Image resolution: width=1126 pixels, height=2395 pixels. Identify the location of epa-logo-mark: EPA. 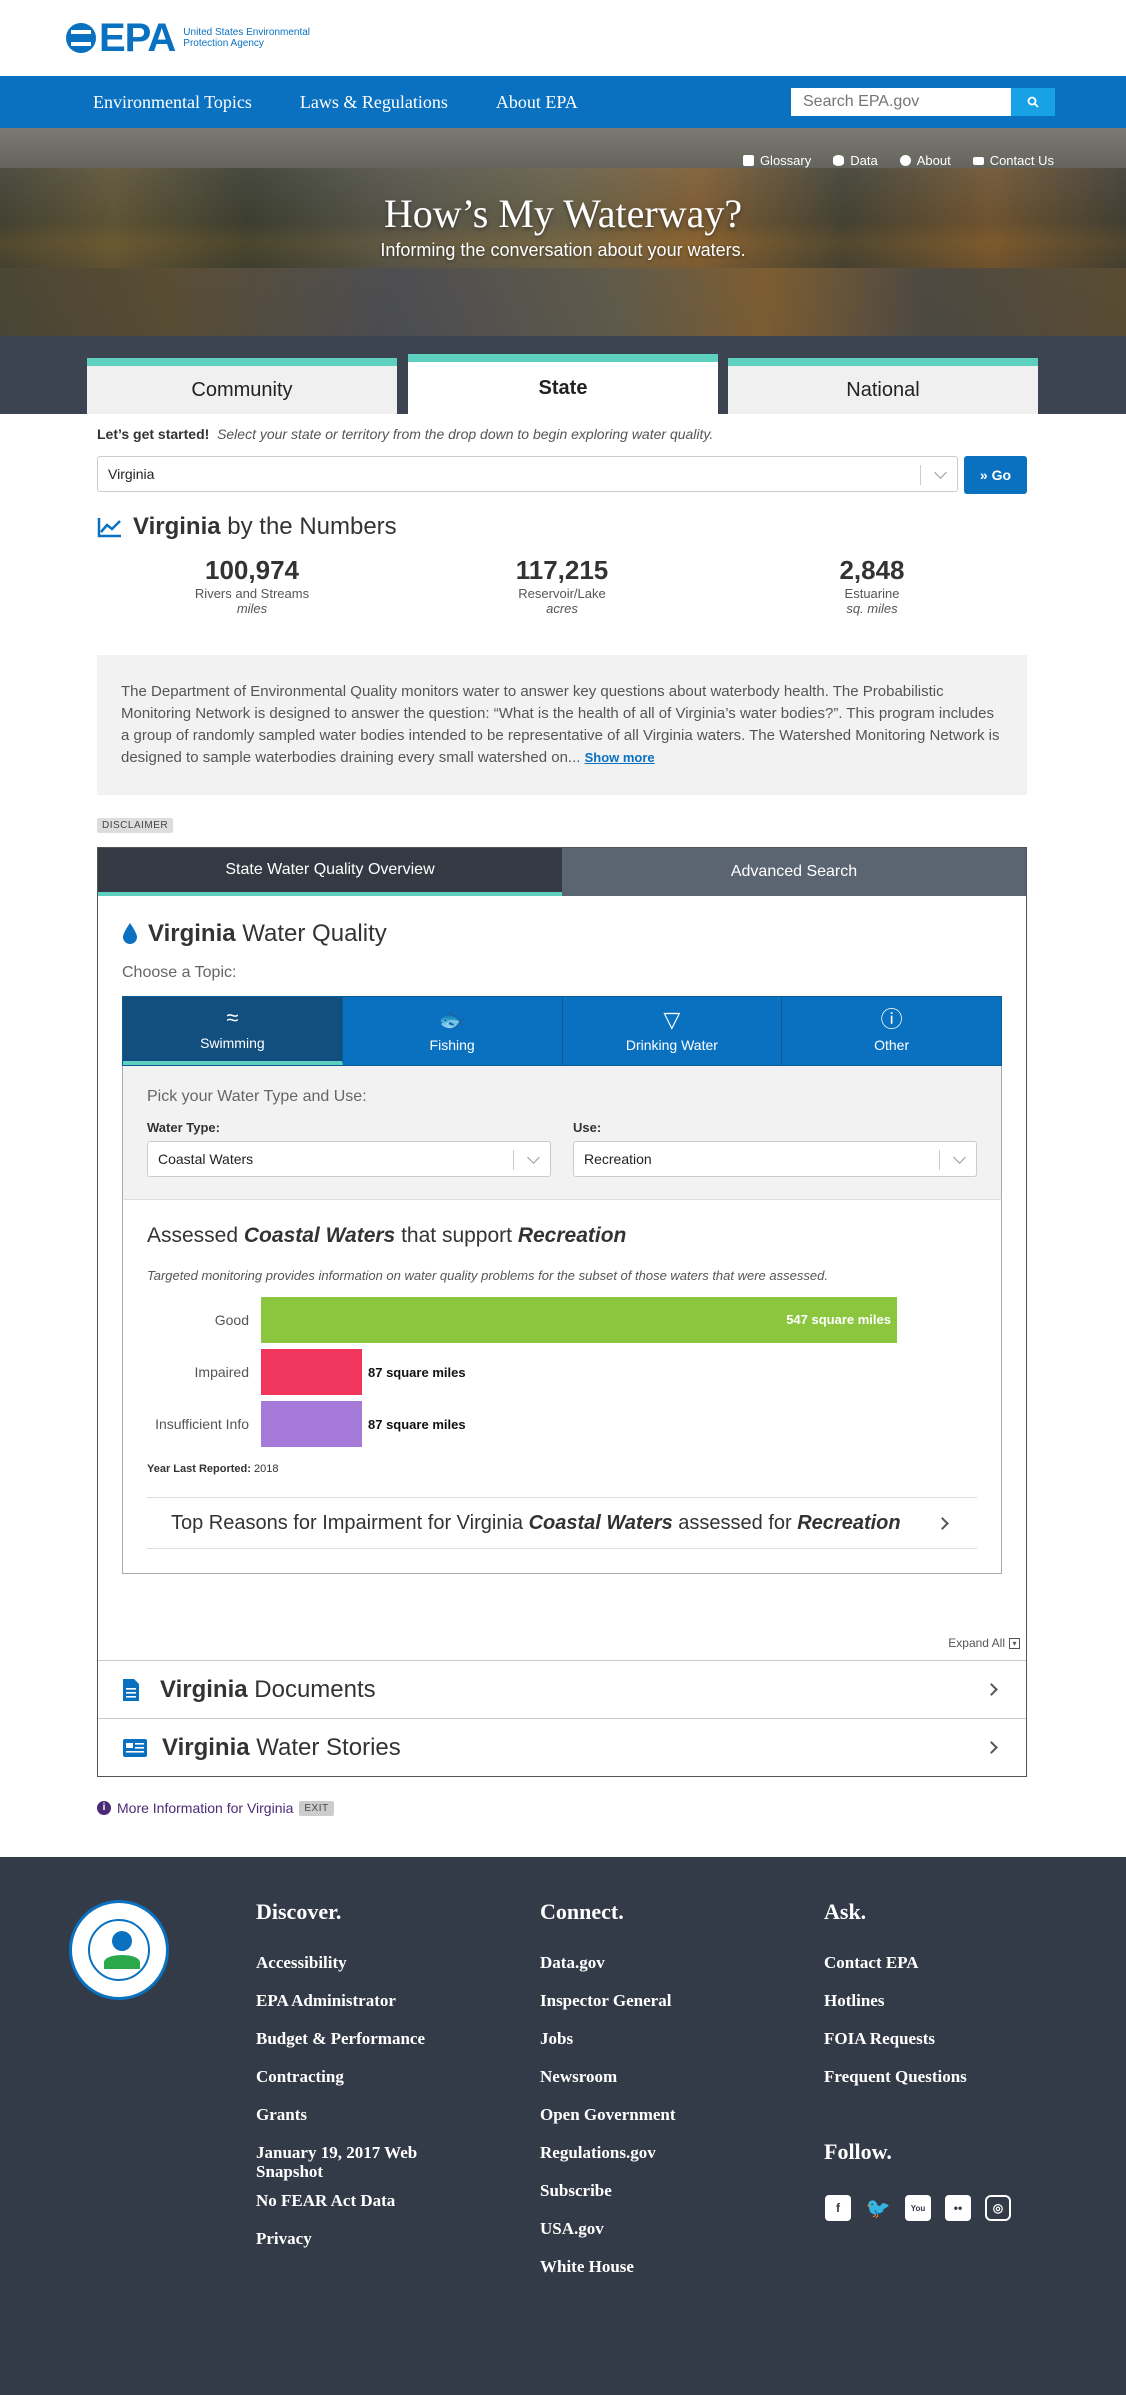
(121, 38).